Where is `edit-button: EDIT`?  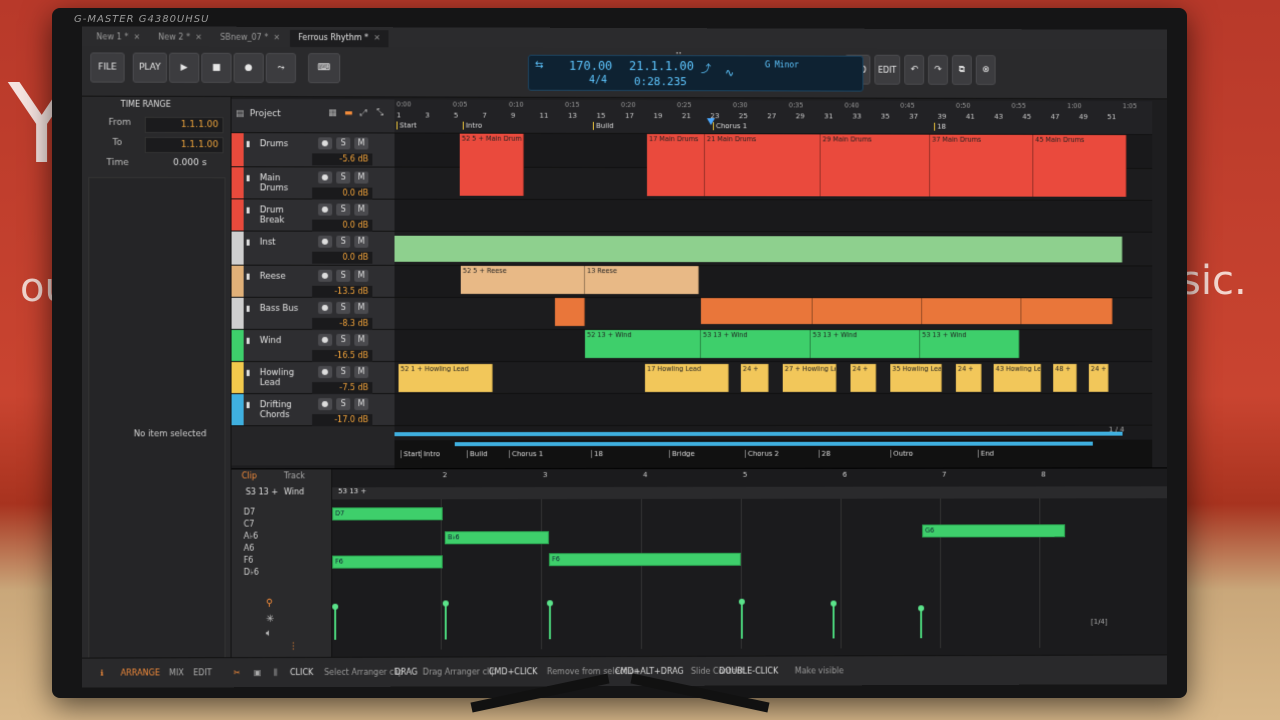
edit-button: EDIT is located at coordinates (887, 69).